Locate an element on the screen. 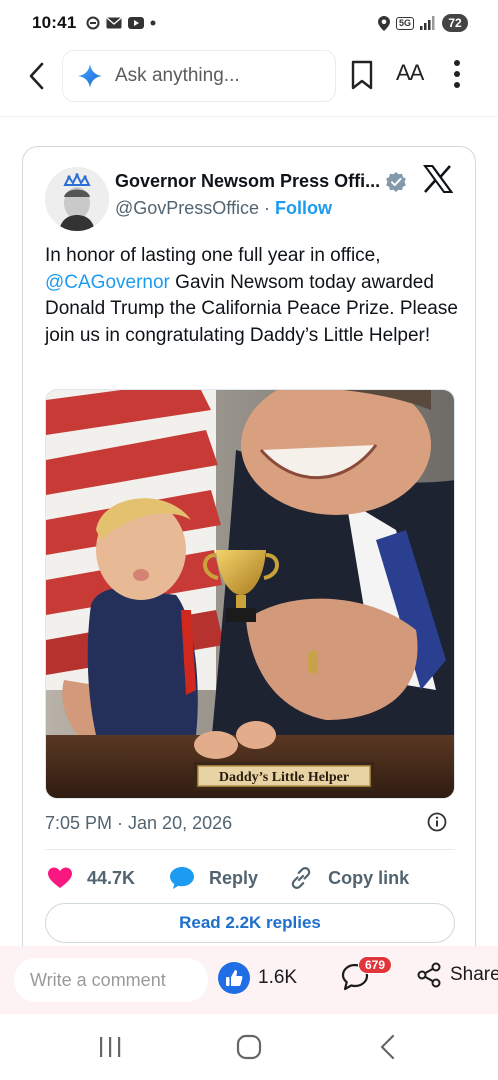 Image resolution: width=498 pixels, height=1080 pixels. network-type: 5G is located at coordinates (404, 23).